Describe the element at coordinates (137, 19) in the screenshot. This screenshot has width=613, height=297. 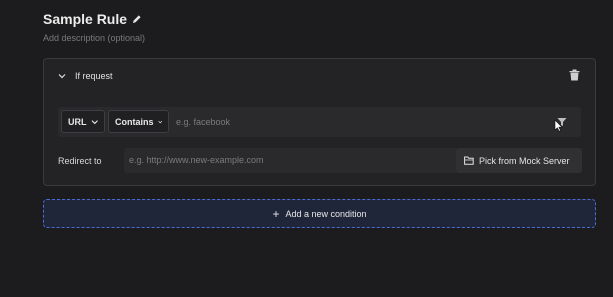
I see `pencil-icon` at that location.